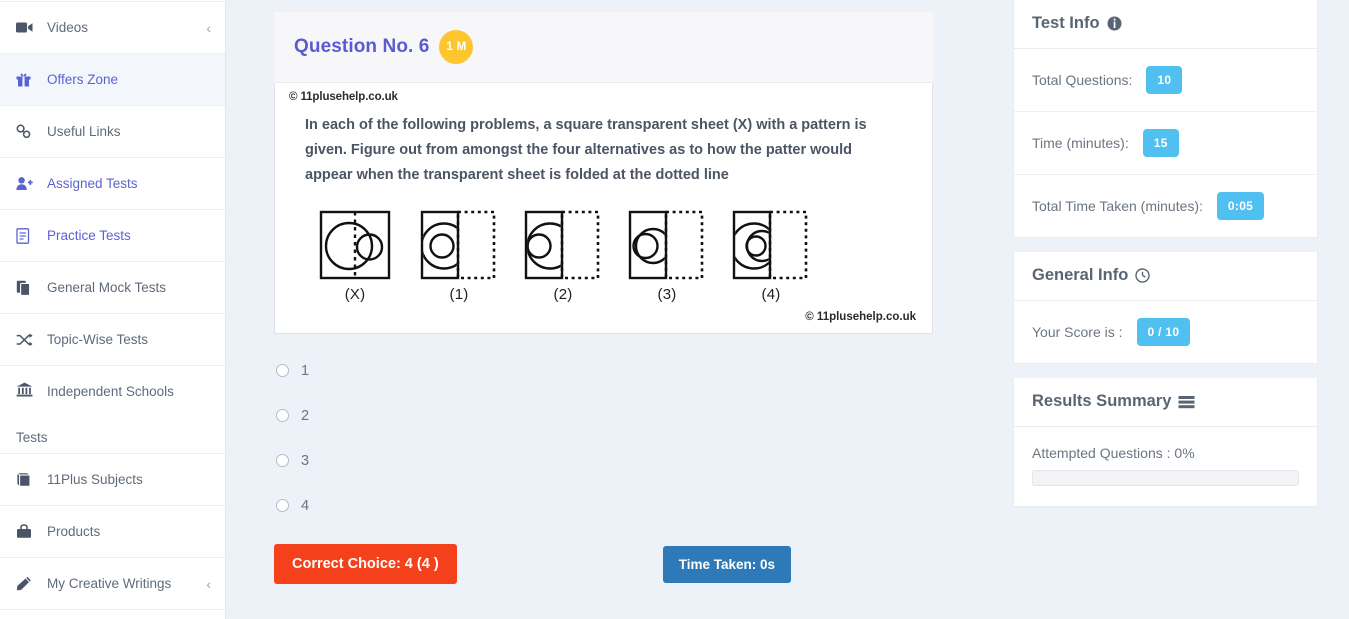 The image size is (1349, 619). What do you see at coordinates (1165, 24) in the screenshot?
I see `test-info-heading: Test Info` at bounding box center [1165, 24].